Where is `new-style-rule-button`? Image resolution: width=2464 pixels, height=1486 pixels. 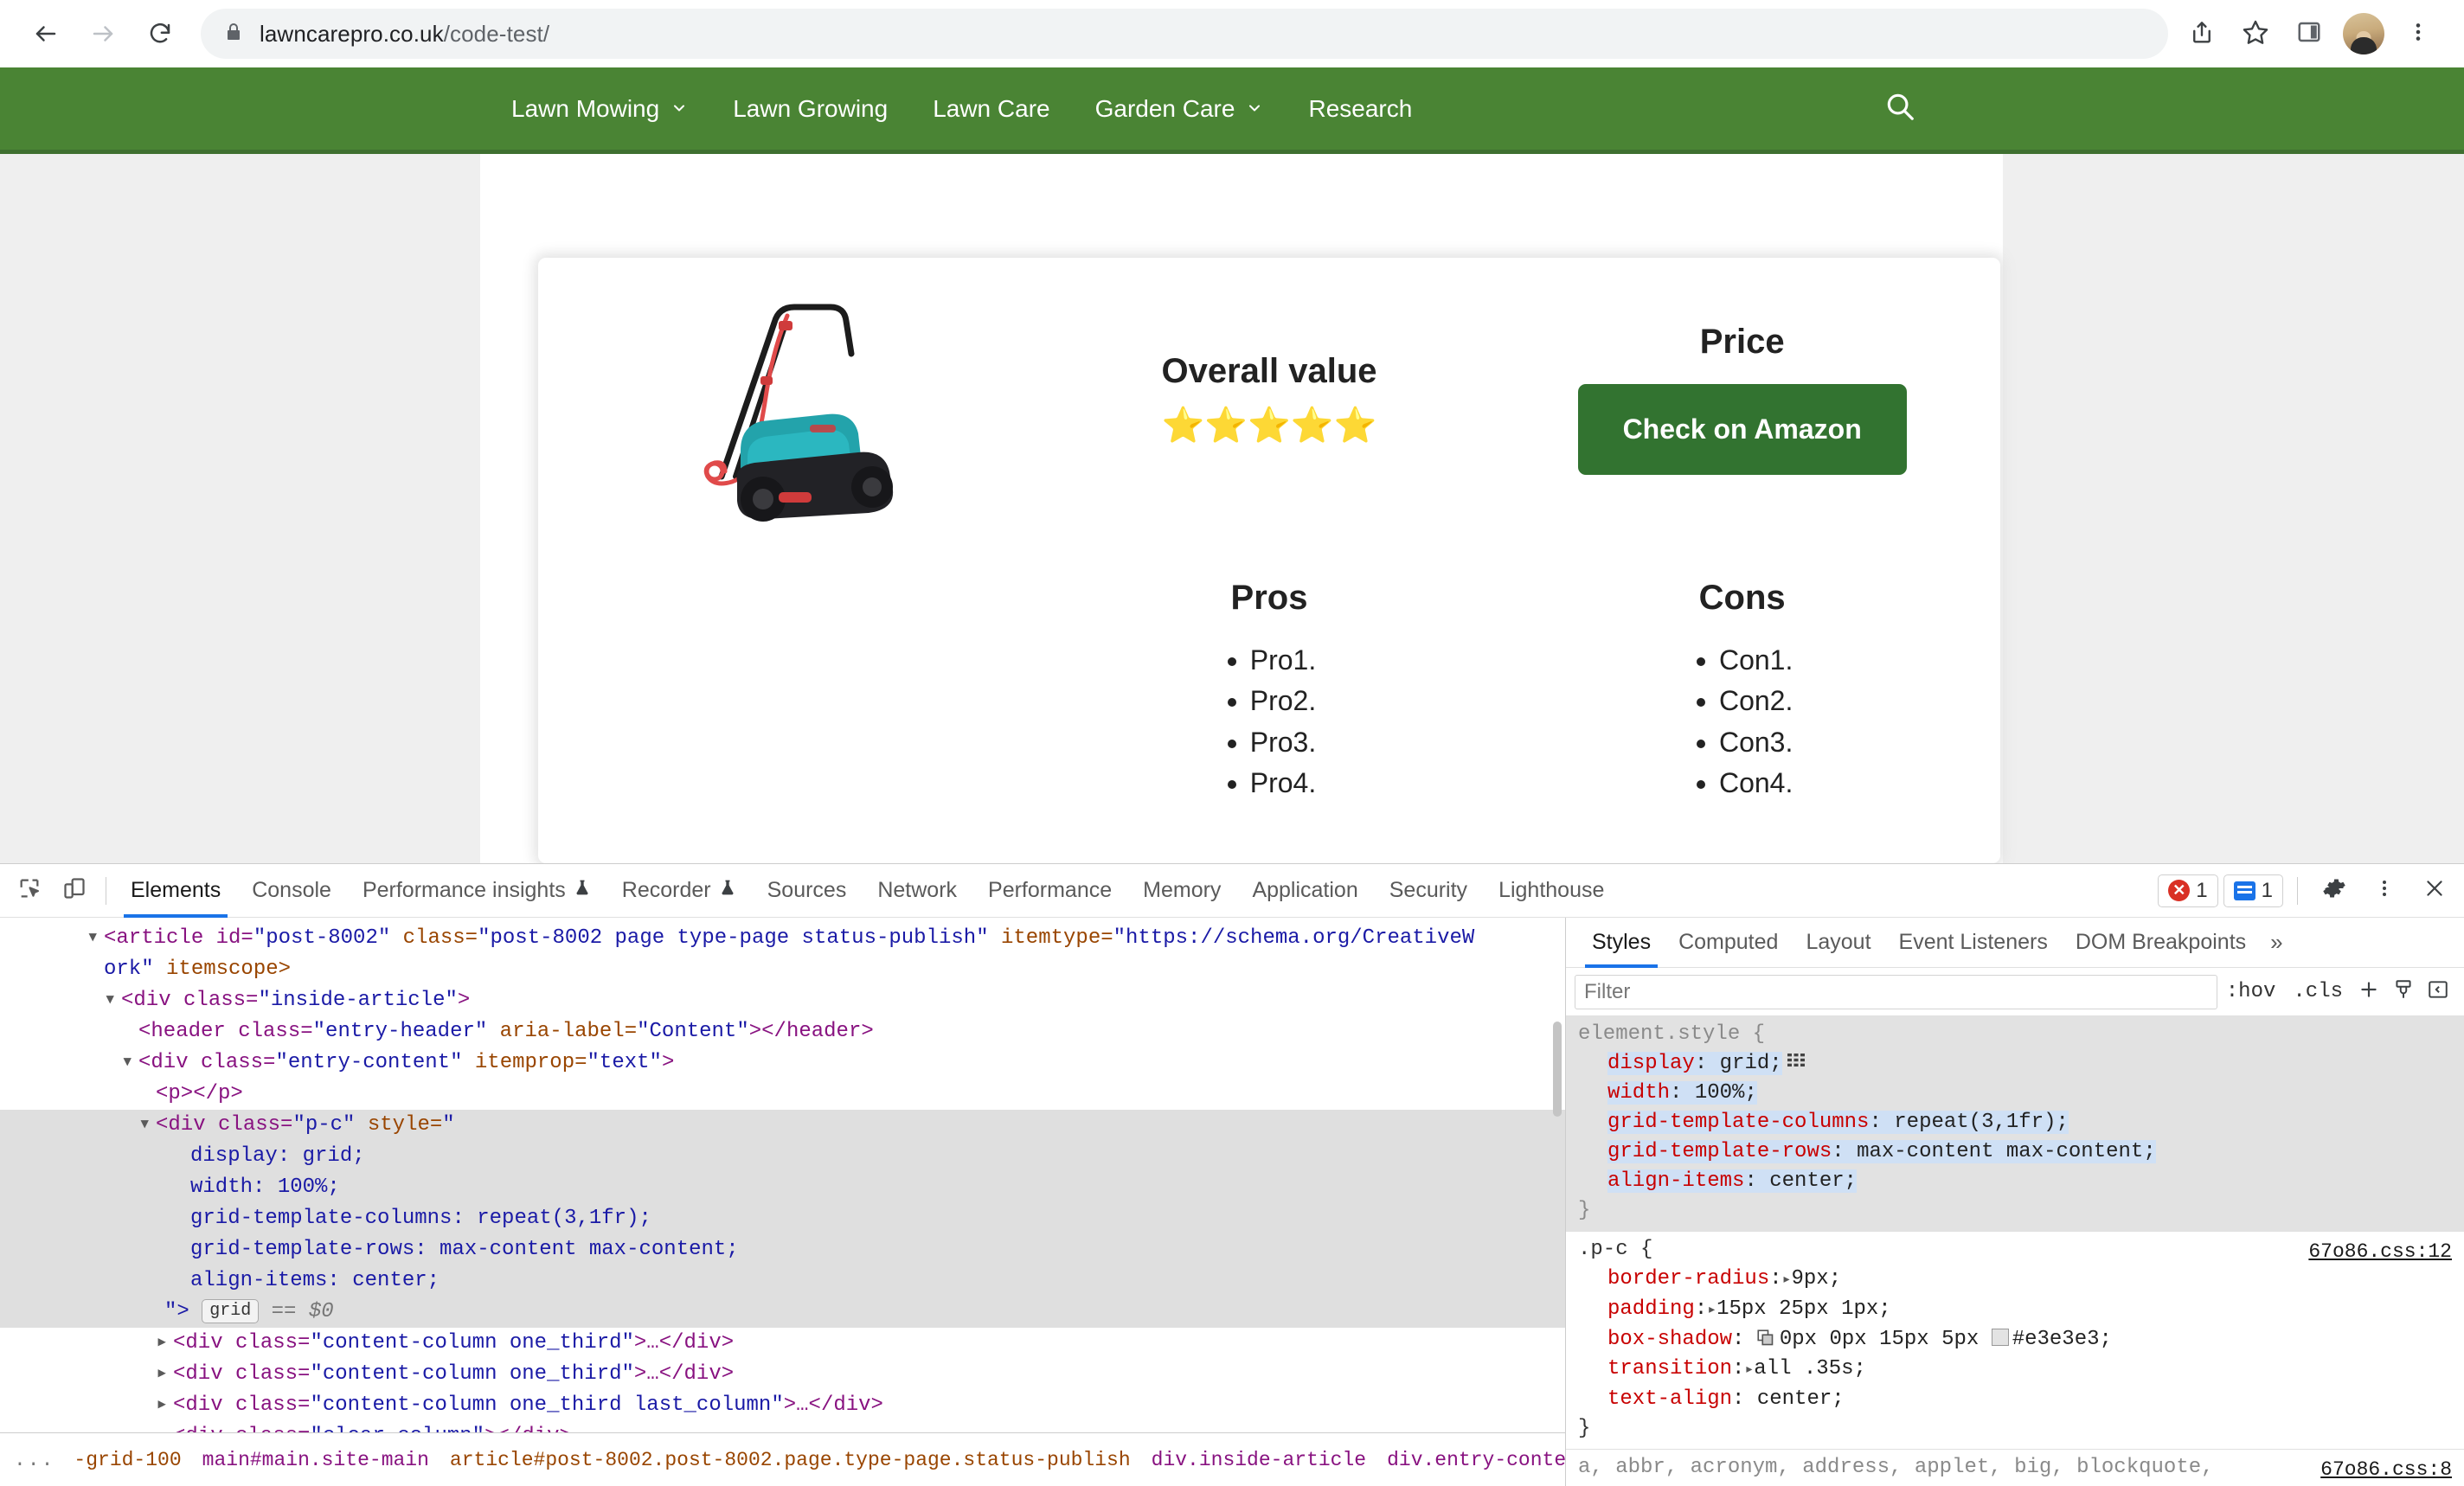 new-style-rule-button is located at coordinates (2369, 992).